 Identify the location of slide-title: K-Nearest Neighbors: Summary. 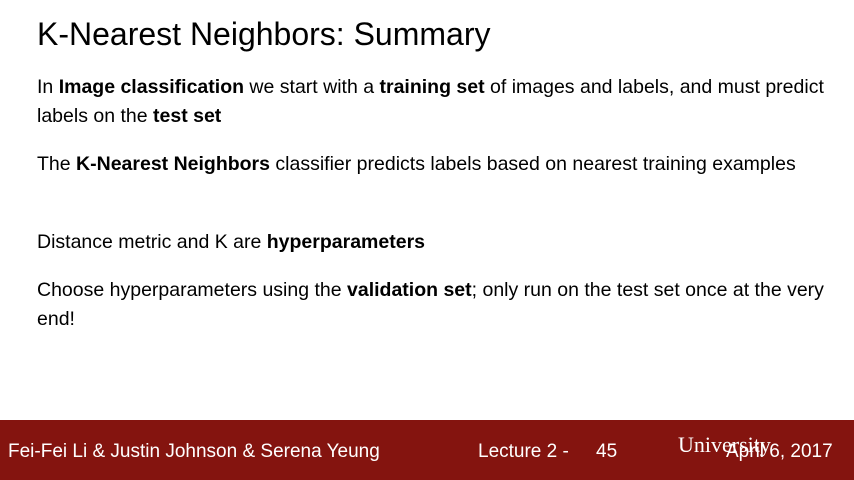
(264, 34).